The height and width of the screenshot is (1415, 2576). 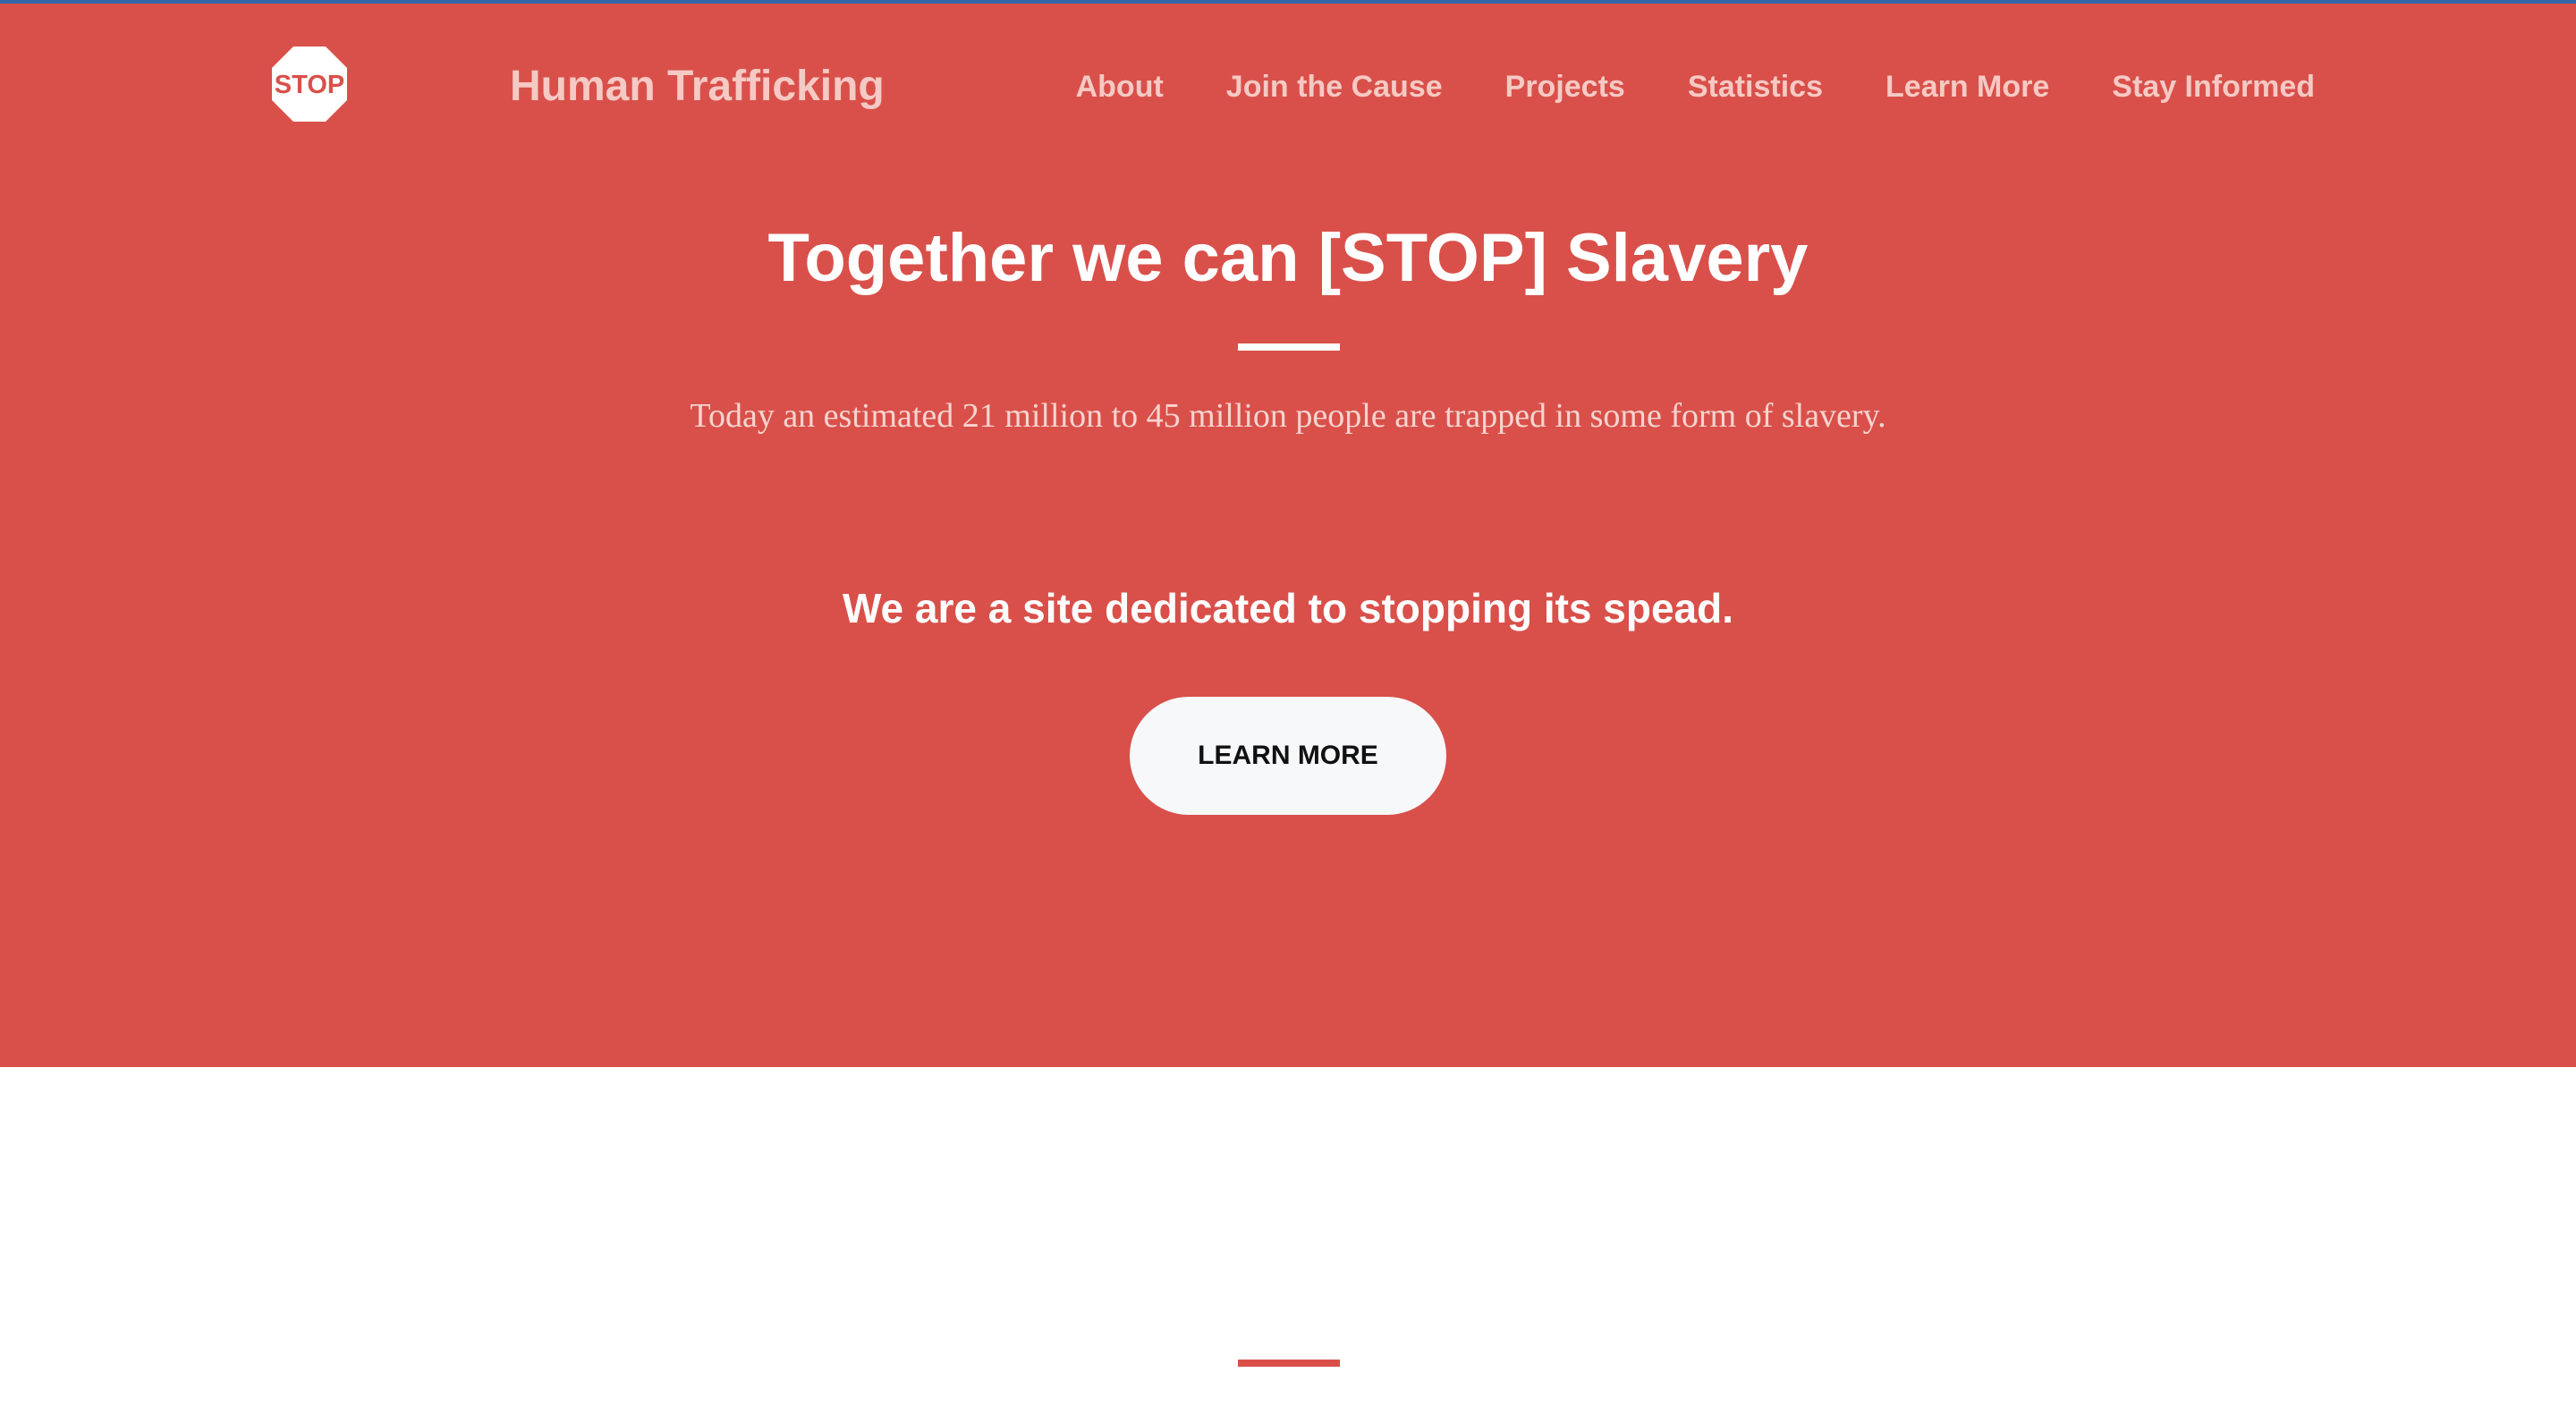 I want to click on nav-link-learn-more: Learn More, so click(x=1967, y=87).